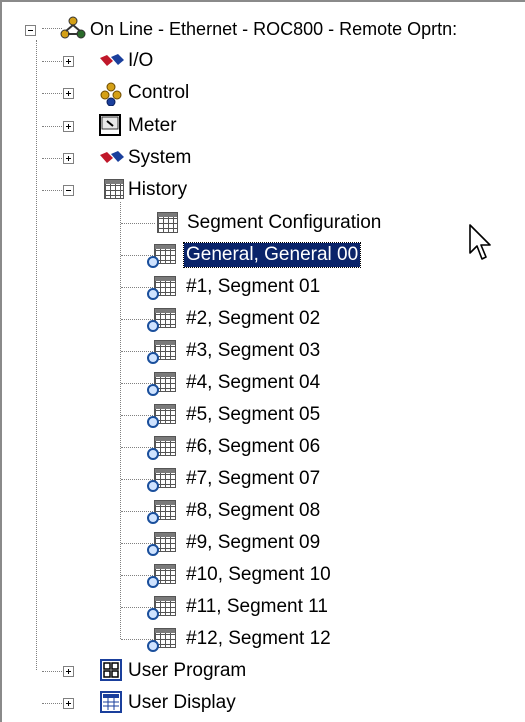  I want to click on tree-item-meter: Meter, so click(152, 126).